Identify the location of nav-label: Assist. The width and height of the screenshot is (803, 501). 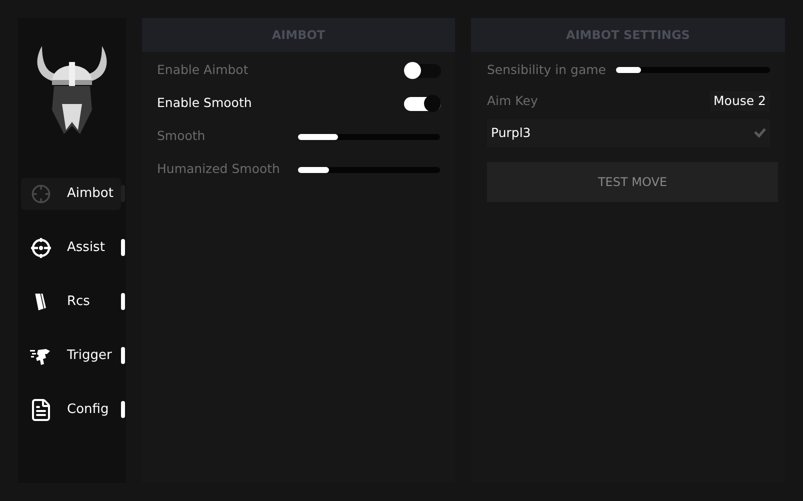
(86, 248).